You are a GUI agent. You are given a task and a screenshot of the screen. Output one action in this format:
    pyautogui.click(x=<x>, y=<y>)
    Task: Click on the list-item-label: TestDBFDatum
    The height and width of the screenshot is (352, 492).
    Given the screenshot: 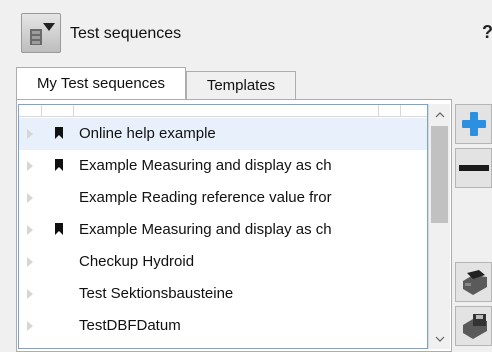 What is the action you would take?
    pyautogui.click(x=130, y=325)
    